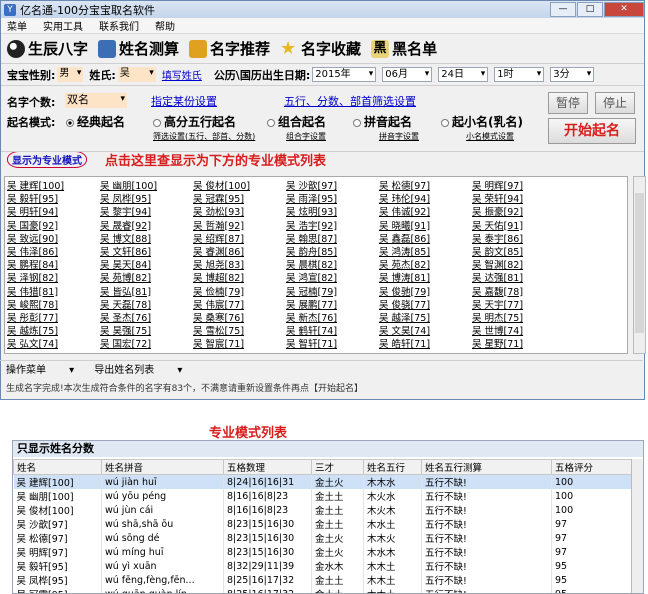 The image size is (648, 594). I want to click on column-header: 姓名五行测算, so click(486, 467).